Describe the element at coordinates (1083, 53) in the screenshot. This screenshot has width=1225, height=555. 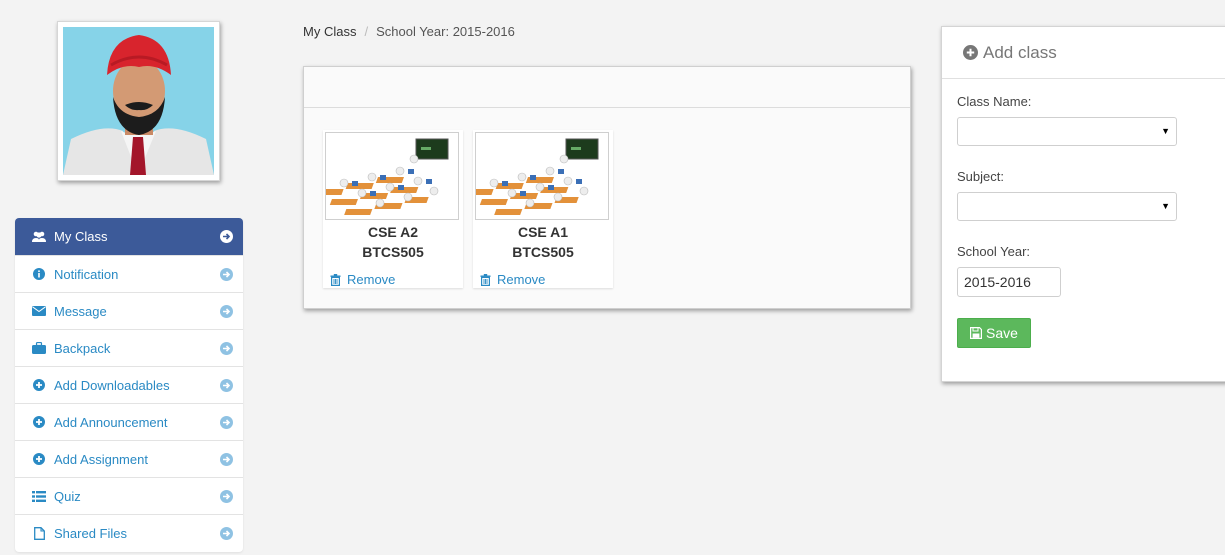
I see `add-class-header: Add class` at that location.